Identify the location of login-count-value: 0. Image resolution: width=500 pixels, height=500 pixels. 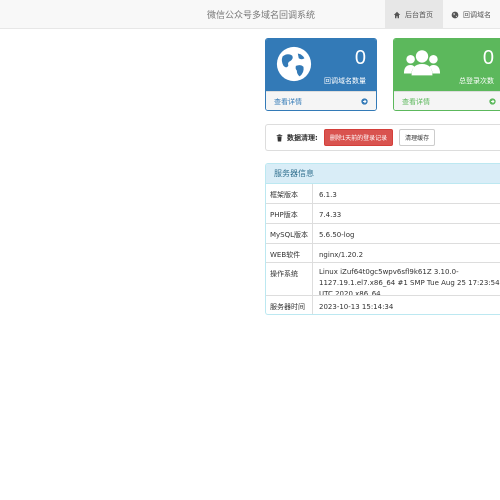
(488, 58).